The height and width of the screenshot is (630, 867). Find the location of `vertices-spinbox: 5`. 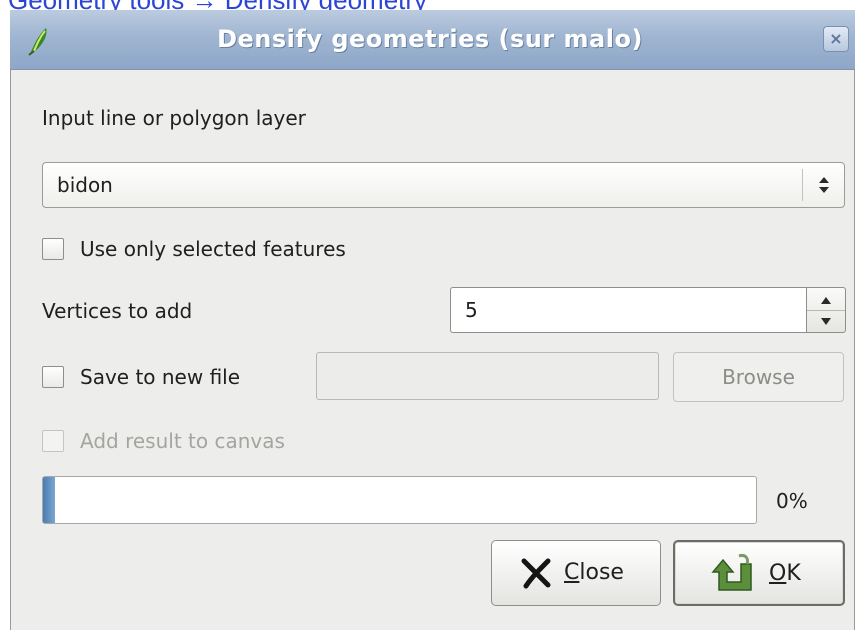

vertices-spinbox: 5 is located at coordinates (628, 310).